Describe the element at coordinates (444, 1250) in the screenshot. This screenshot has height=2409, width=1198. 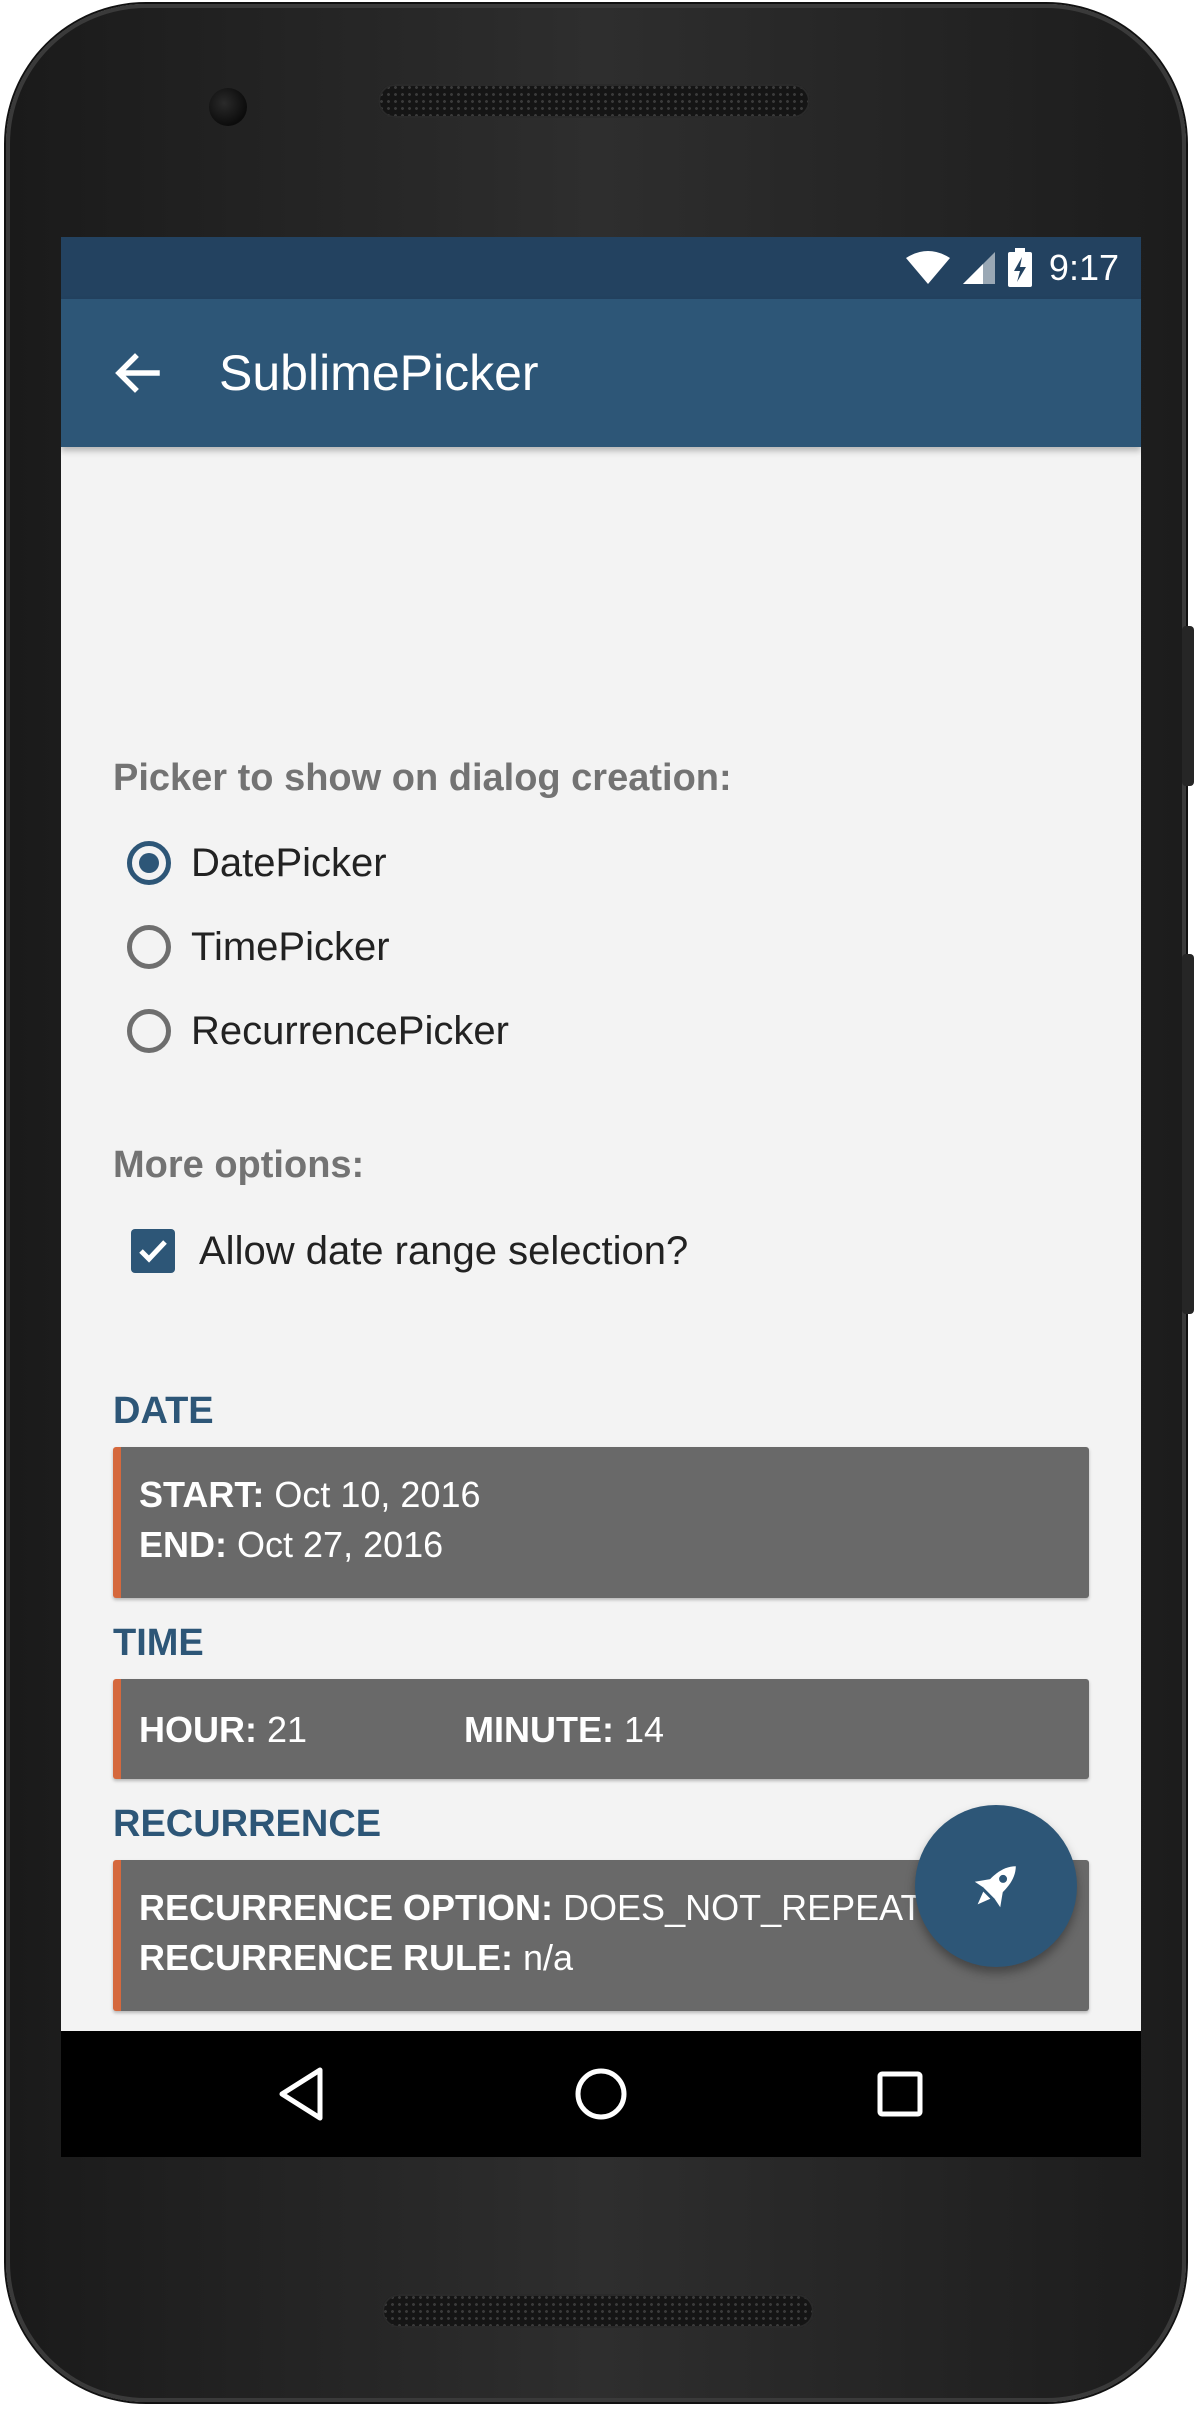
I see `allow-range-label: Allow date range selection?` at that location.